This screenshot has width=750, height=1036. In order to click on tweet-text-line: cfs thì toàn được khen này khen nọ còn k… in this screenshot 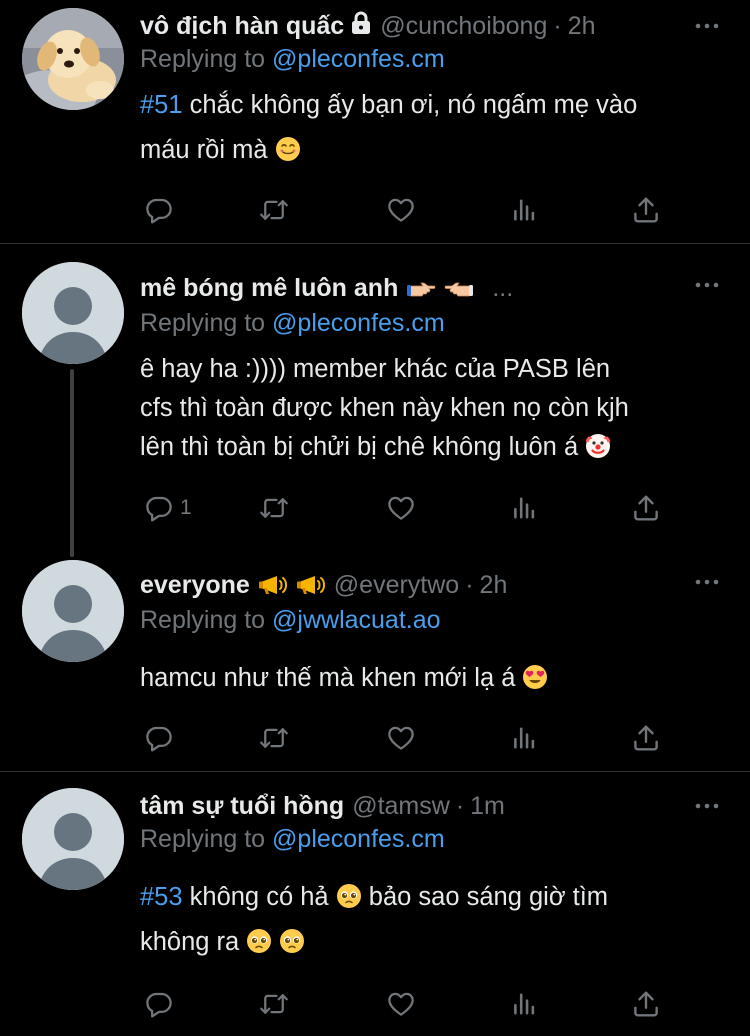, I will do `click(384, 408)`.